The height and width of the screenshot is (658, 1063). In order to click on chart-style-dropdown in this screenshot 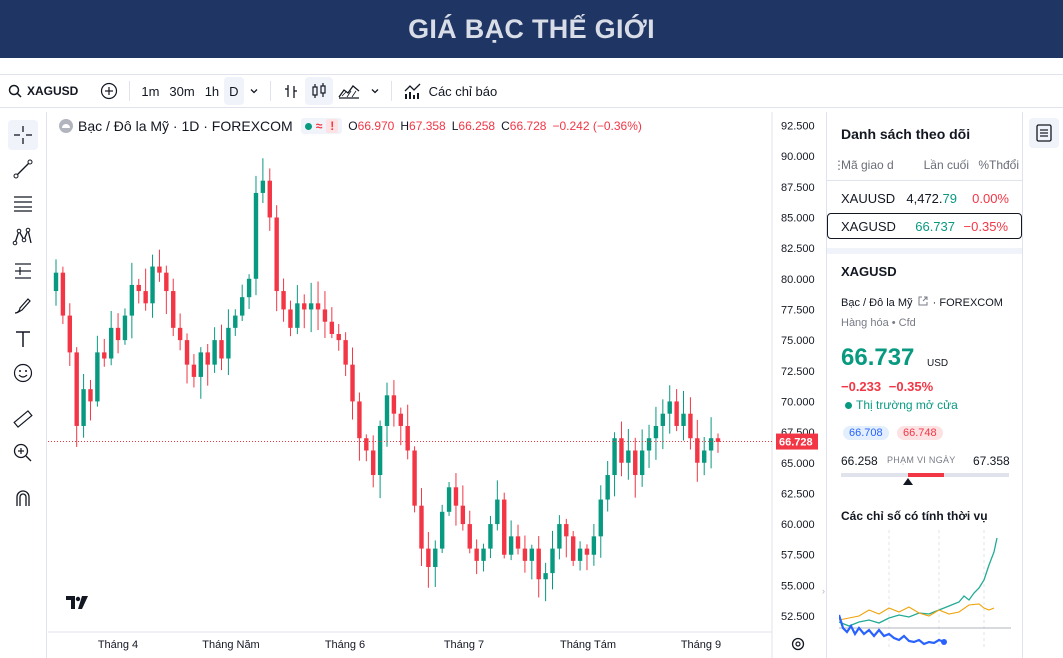, I will do `click(375, 91)`.